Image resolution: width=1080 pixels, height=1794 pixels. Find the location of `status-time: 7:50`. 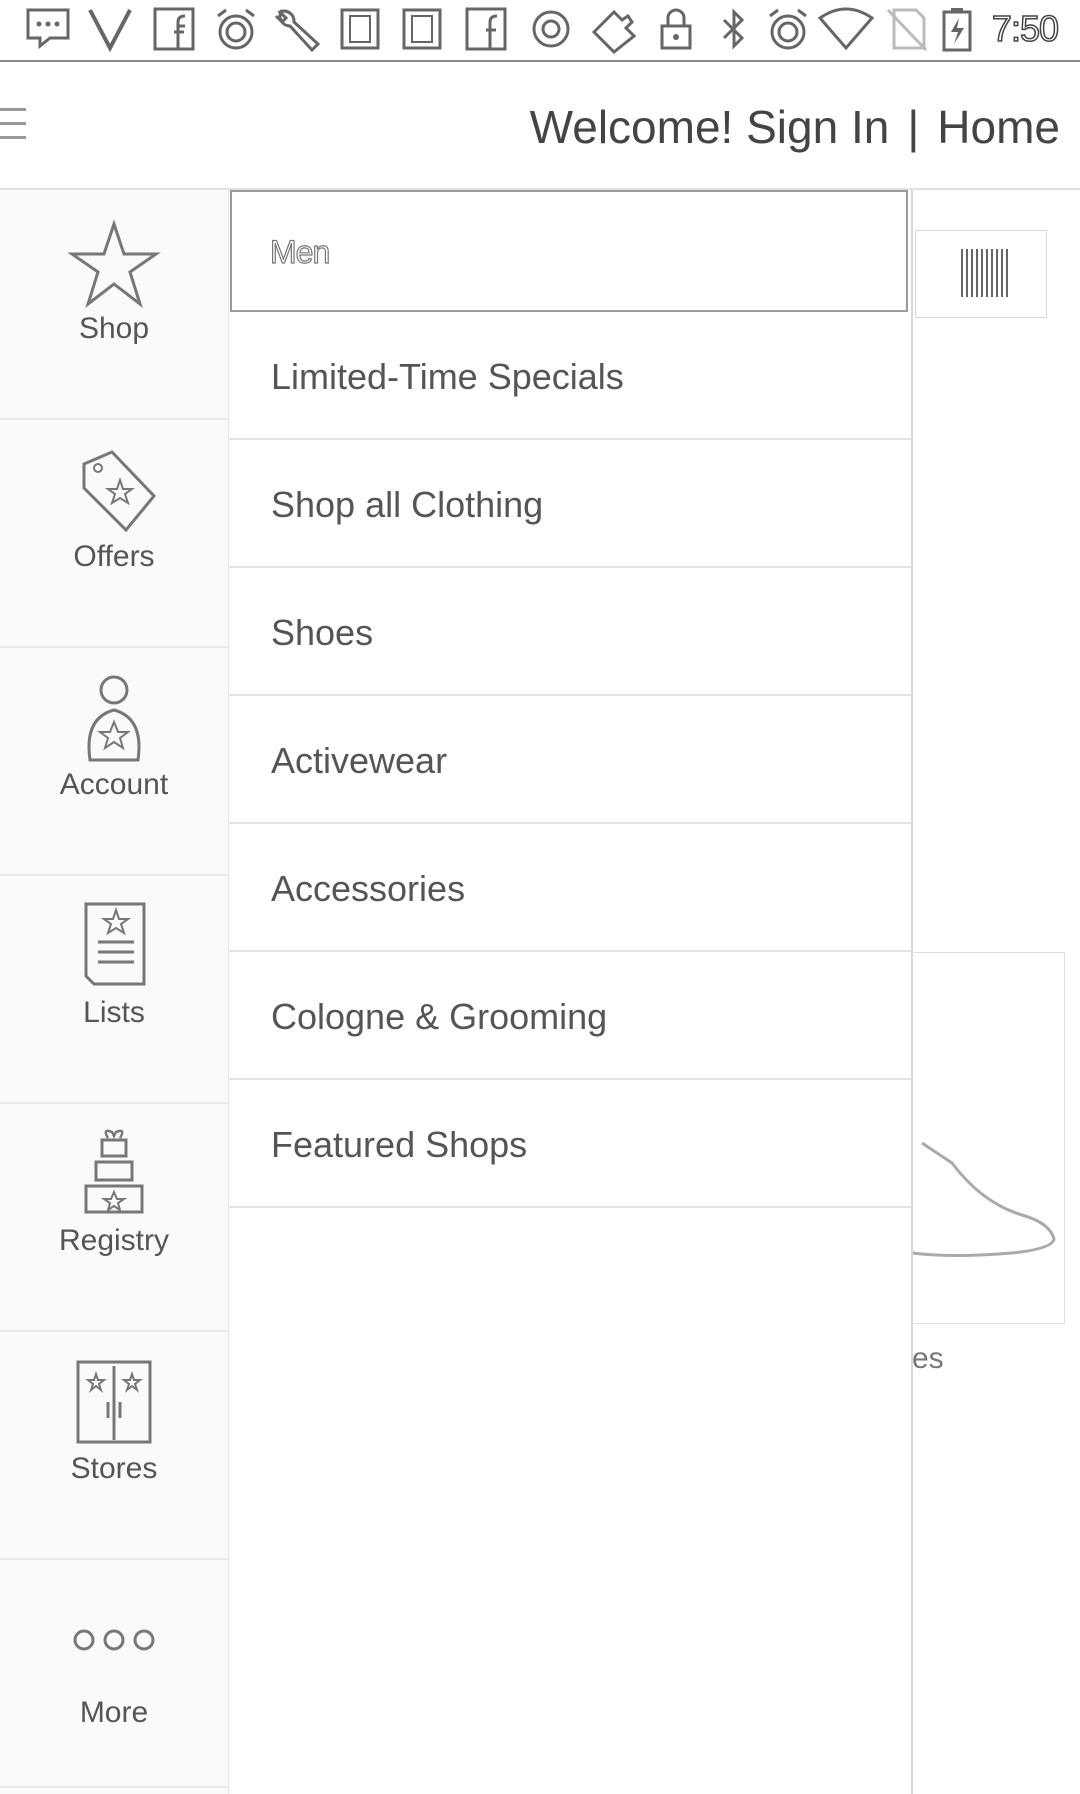

status-time: 7:50 is located at coordinates (1025, 28).